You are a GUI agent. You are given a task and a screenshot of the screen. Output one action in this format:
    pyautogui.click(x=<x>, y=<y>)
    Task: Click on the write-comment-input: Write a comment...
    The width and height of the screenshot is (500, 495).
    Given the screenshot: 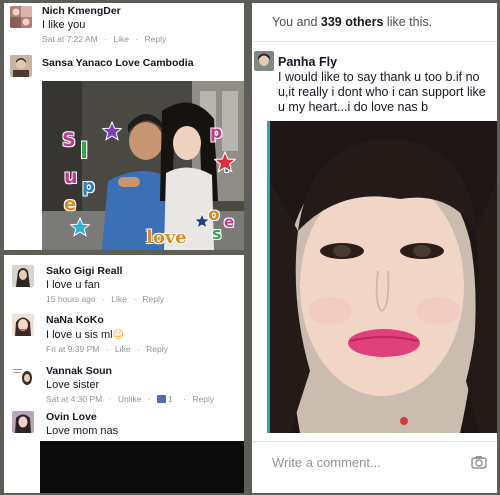 What is the action you would take?
    pyautogui.click(x=326, y=462)
    